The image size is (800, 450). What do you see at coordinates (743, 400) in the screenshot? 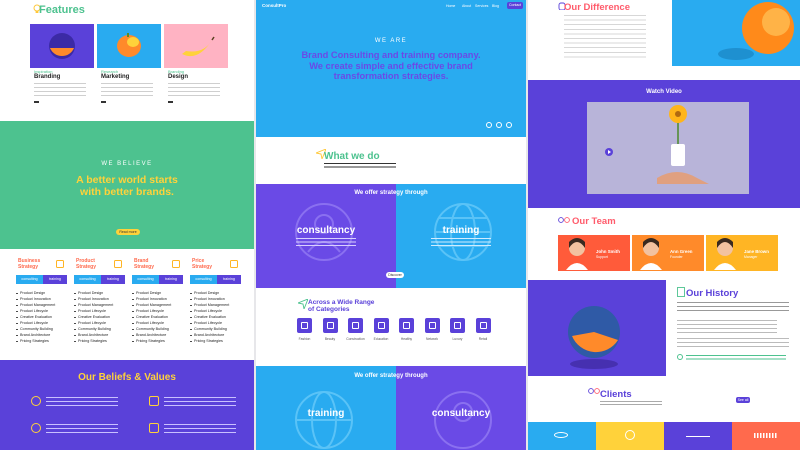
I see `see-all-button: See all` at bounding box center [743, 400].